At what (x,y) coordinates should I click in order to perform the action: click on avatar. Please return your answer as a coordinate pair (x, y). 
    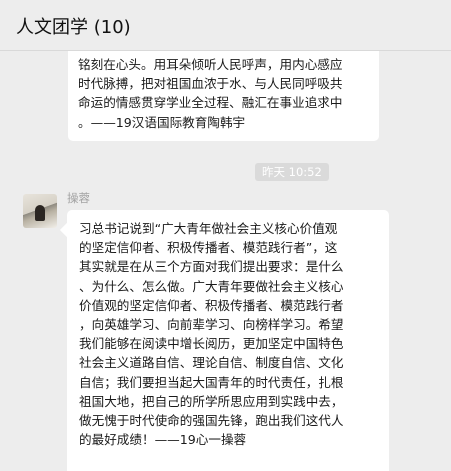
    Looking at the image, I should click on (40, 211).